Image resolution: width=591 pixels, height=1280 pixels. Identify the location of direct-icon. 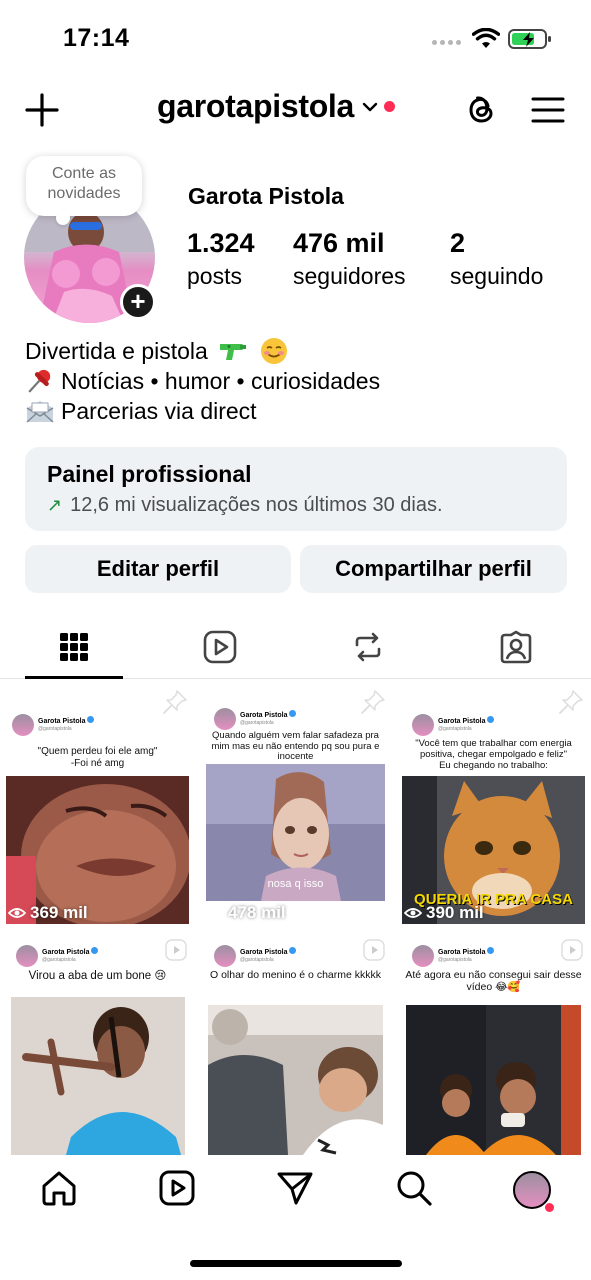
(295, 1188).